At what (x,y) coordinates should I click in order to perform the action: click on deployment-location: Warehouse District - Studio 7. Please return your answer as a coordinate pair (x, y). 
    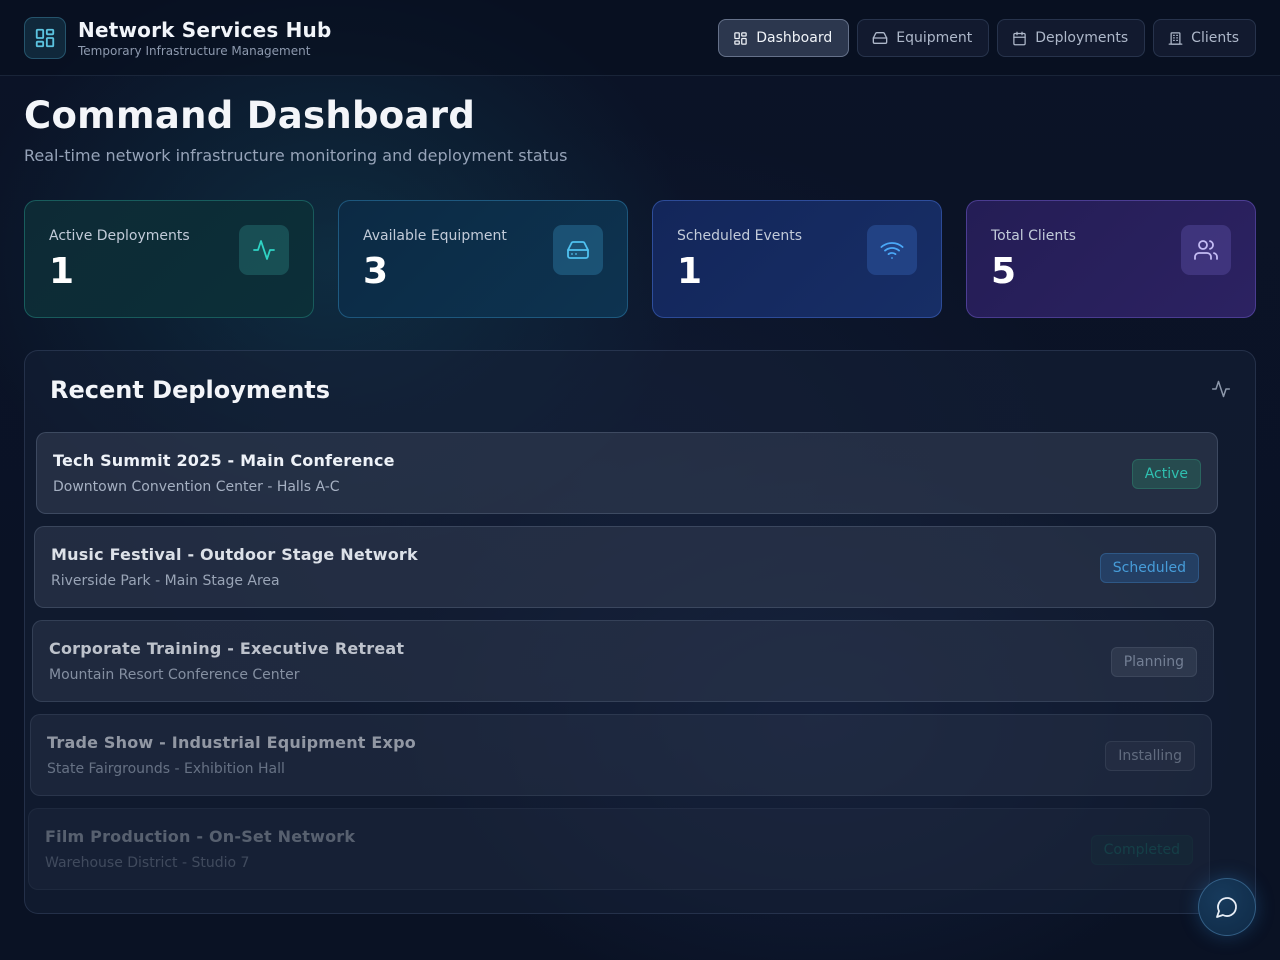
    Looking at the image, I should click on (147, 863).